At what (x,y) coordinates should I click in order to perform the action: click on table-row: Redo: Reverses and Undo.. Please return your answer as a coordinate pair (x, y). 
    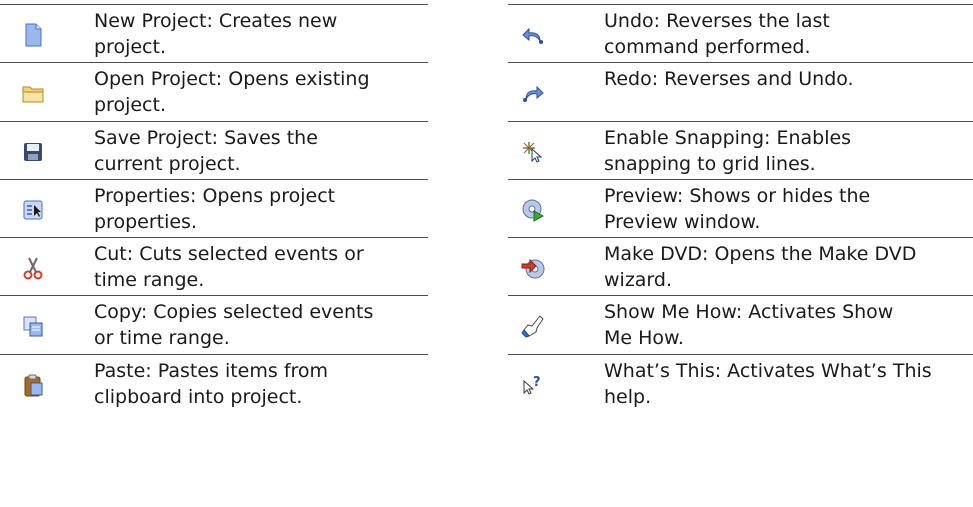
    Looking at the image, I should click on (740, 91).